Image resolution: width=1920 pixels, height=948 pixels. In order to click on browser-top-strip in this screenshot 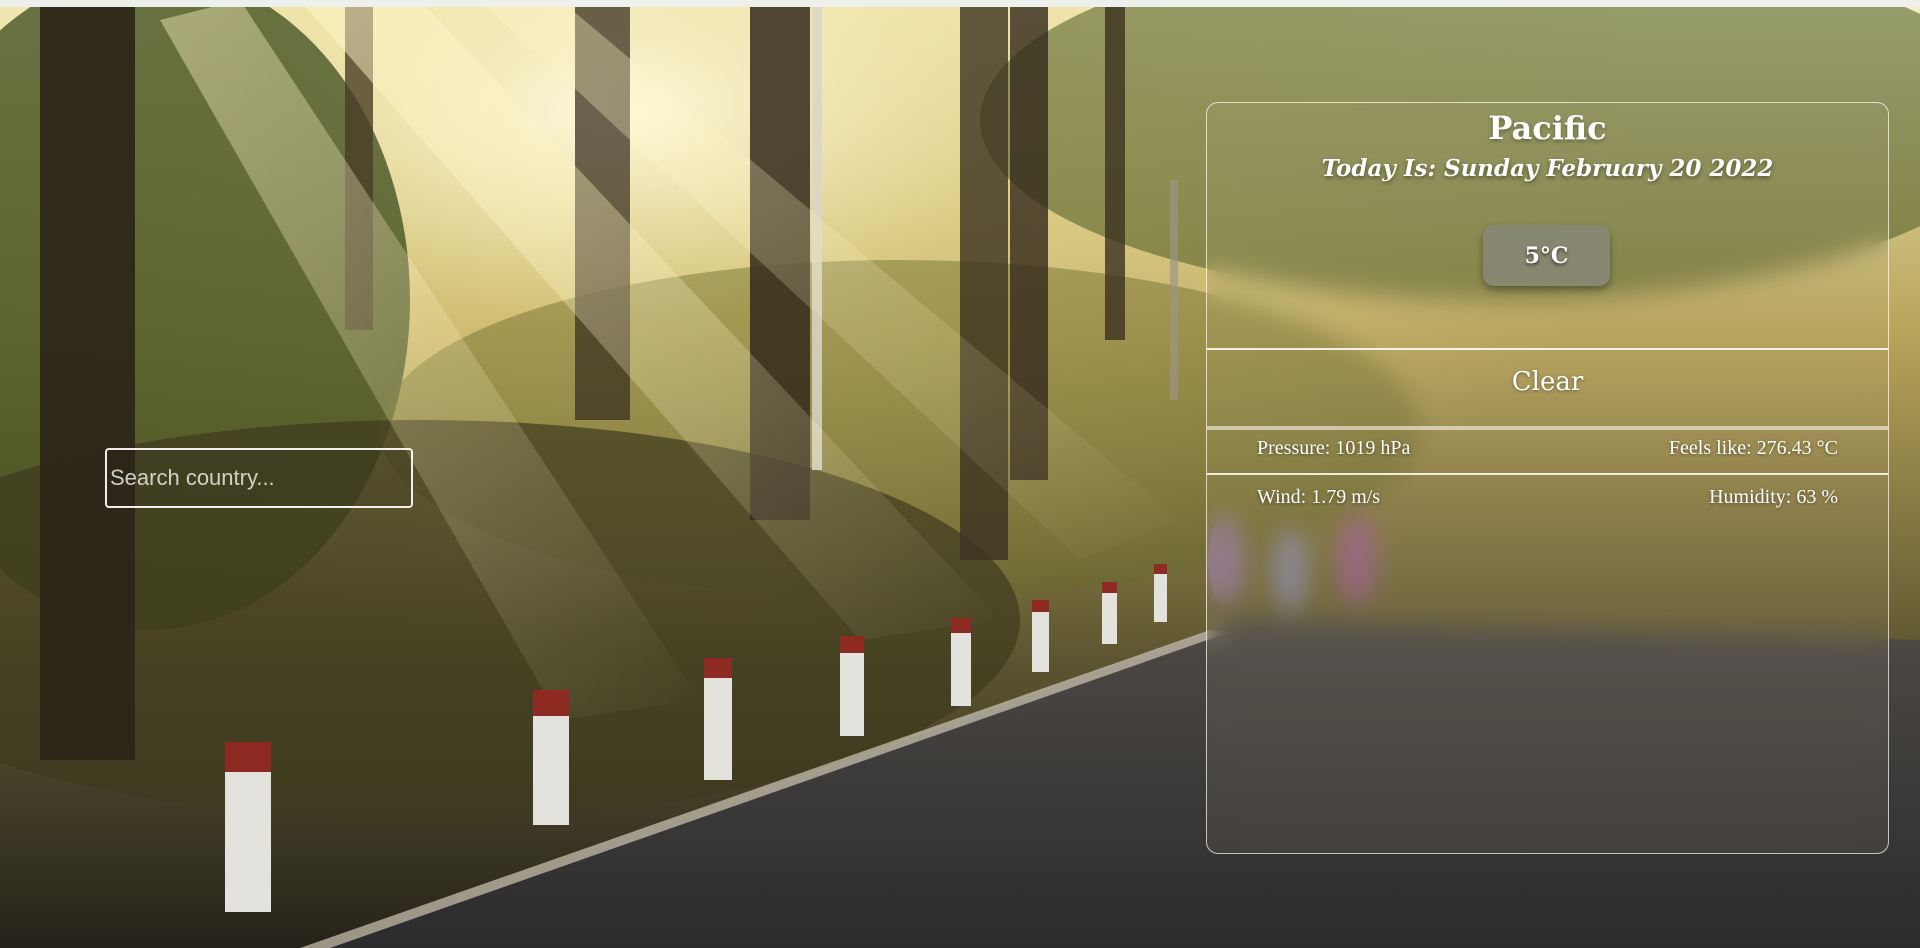, I will do `click(960, 3)`.